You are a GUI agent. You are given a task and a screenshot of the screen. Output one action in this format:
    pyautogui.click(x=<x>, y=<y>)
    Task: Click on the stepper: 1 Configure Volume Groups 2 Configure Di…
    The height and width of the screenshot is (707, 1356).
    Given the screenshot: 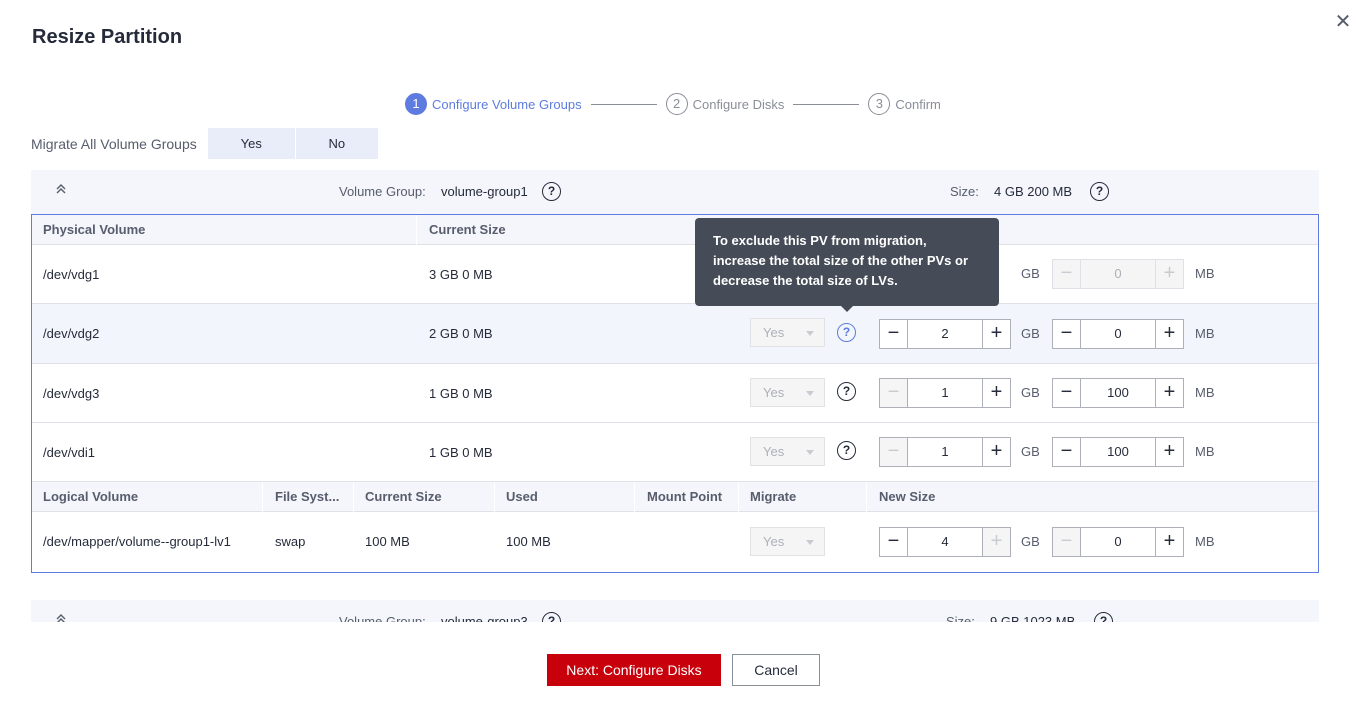 What is the action you would take?
    pyautogui.click(x=673, y=104)
    